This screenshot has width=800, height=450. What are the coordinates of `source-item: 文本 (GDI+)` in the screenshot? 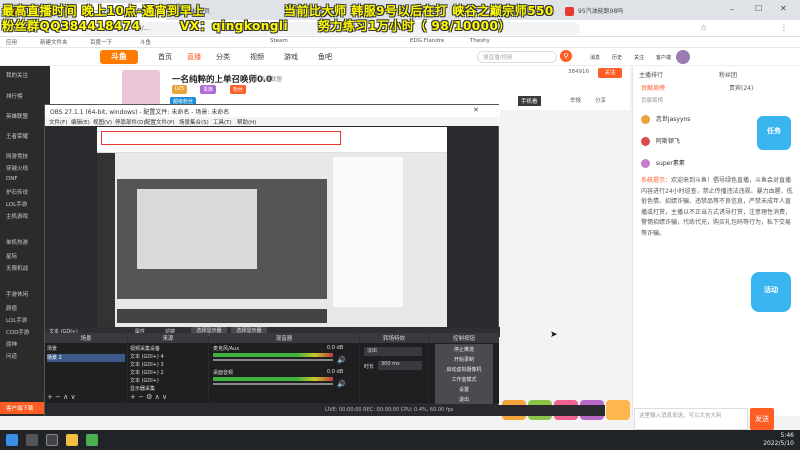 It's located at (144, 380).